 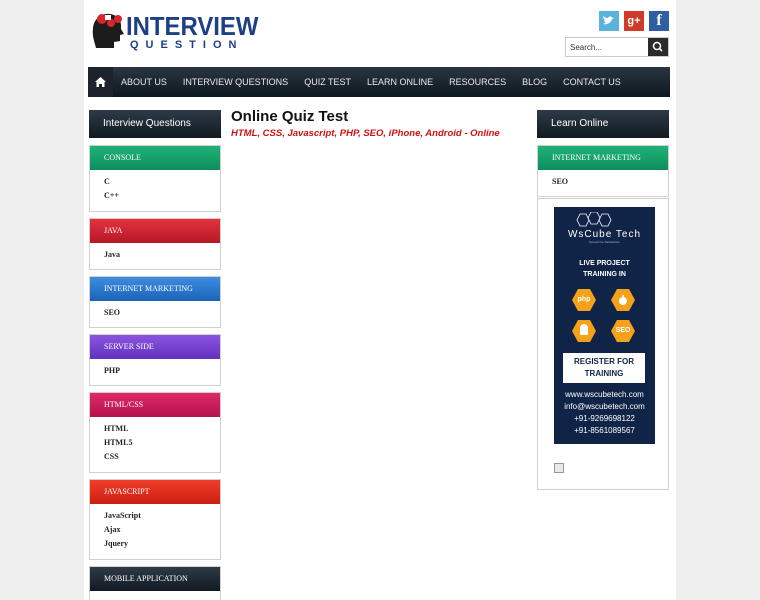 What do you see at coordinates (623, 300) in the screenshot?
I see `apple-icon` at bounding box center [623, 300].